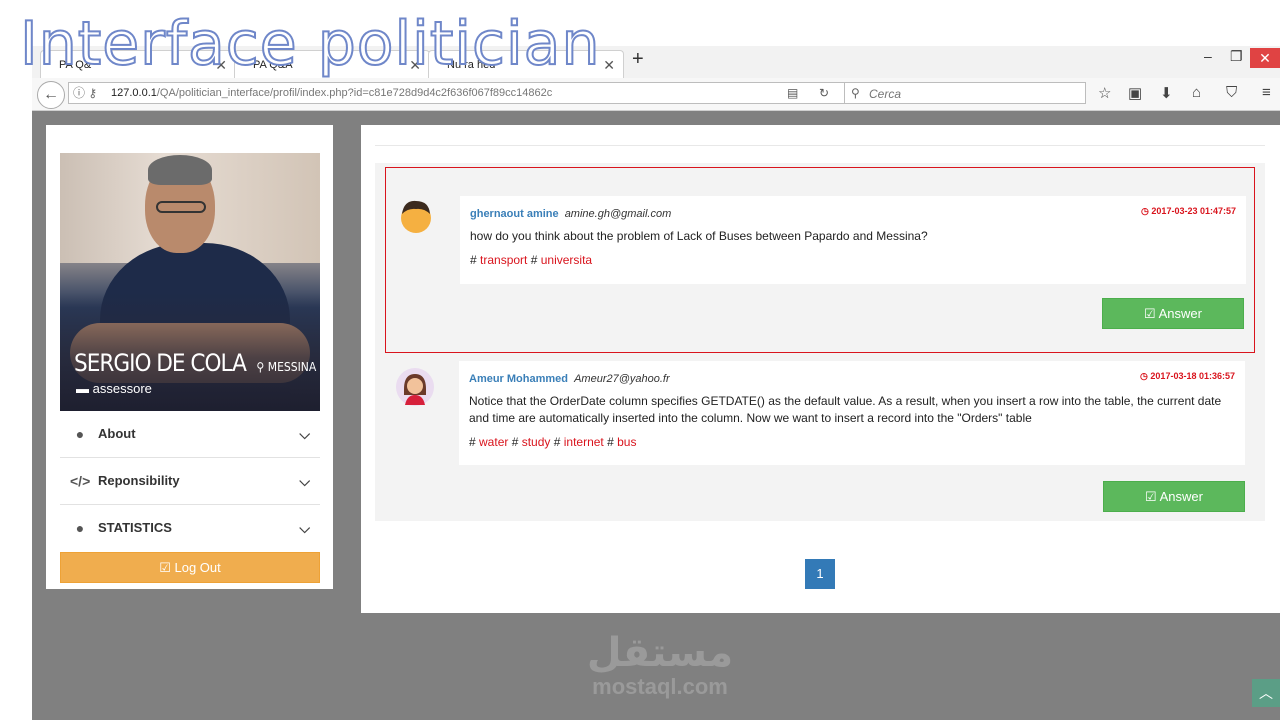  What do you see at coordinates (139, 480) in the screenshot?
I see `menu-item-label: Reponsibility` at bounding box center [139, 480].